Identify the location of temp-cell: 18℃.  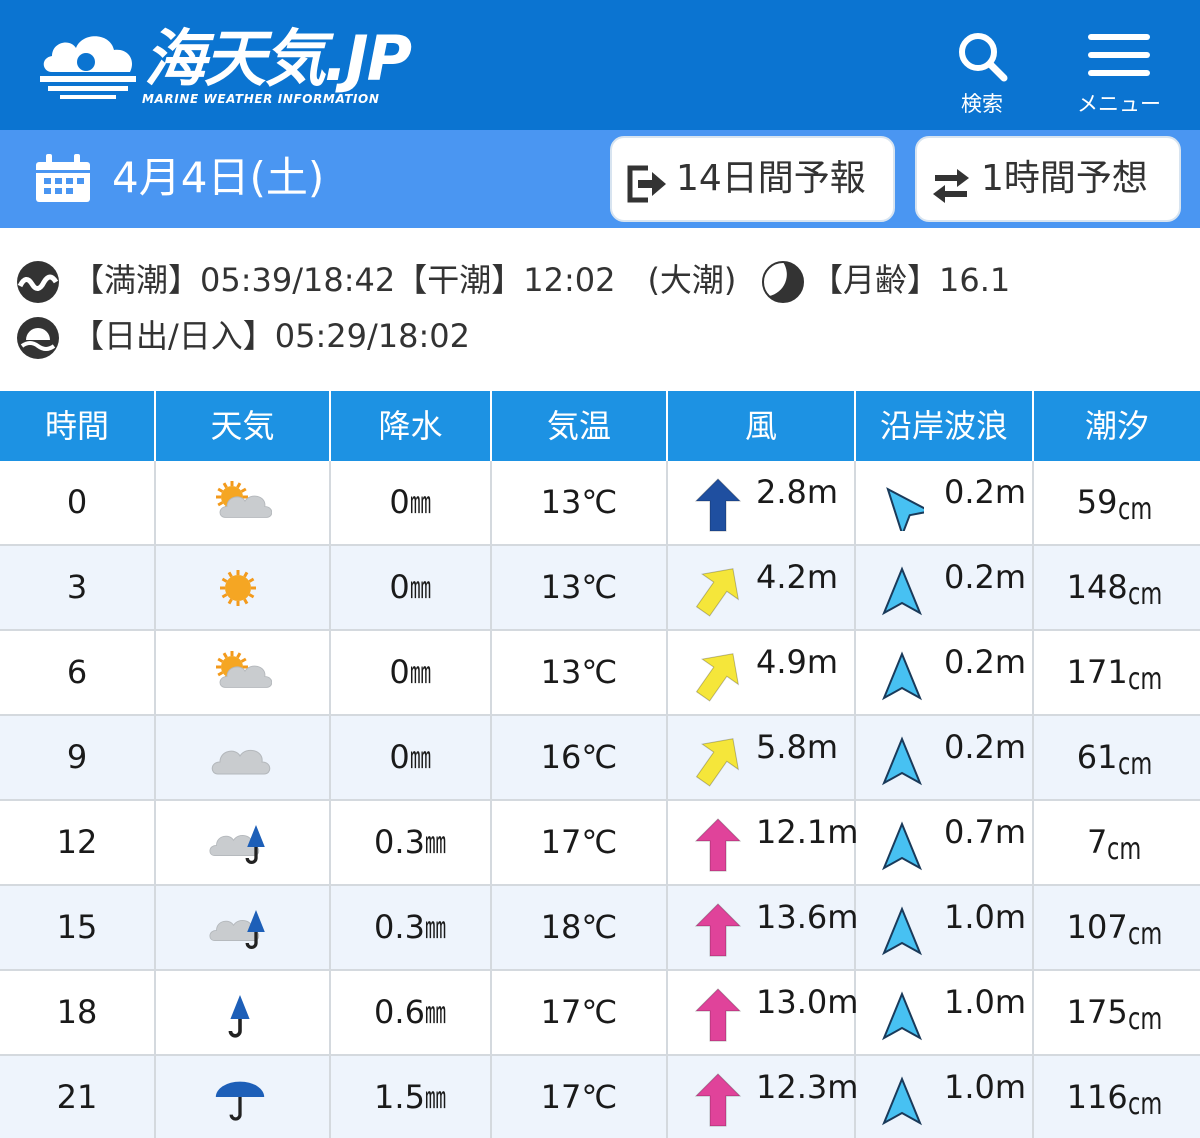
(580, 927).